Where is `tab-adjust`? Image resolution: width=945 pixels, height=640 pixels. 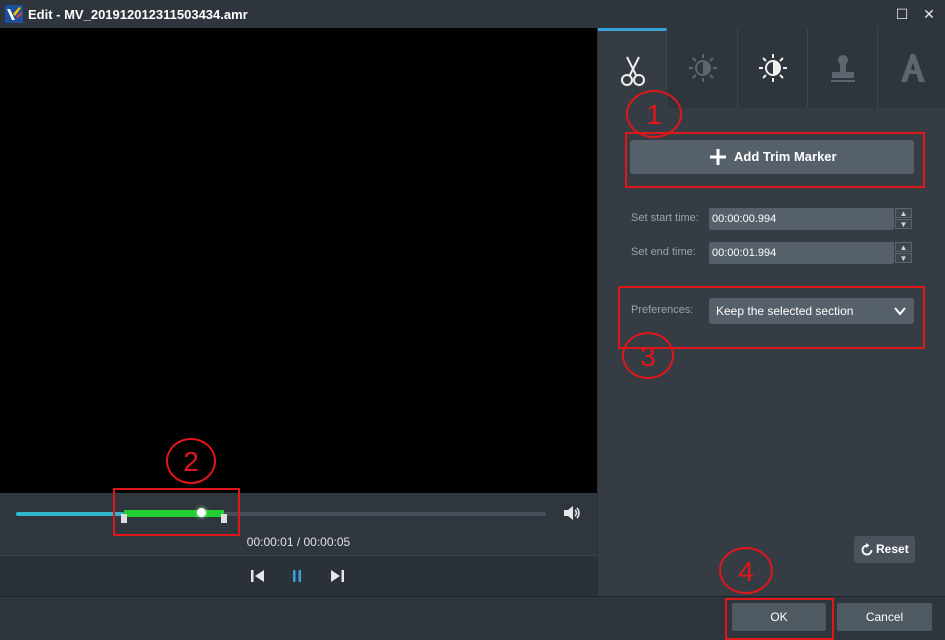 tab-adjust is located at coordinates (703, 68).